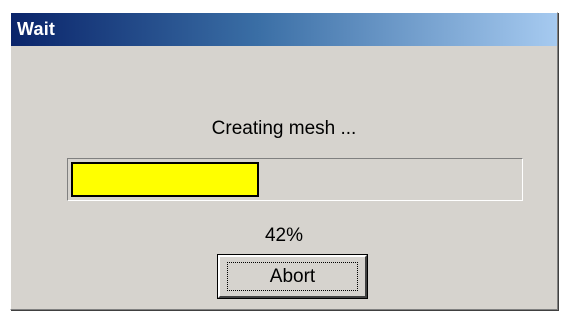 The height and width of the screenshot is (329, 565). I want to click on abort-button-label: Abort, so click(292, 276).